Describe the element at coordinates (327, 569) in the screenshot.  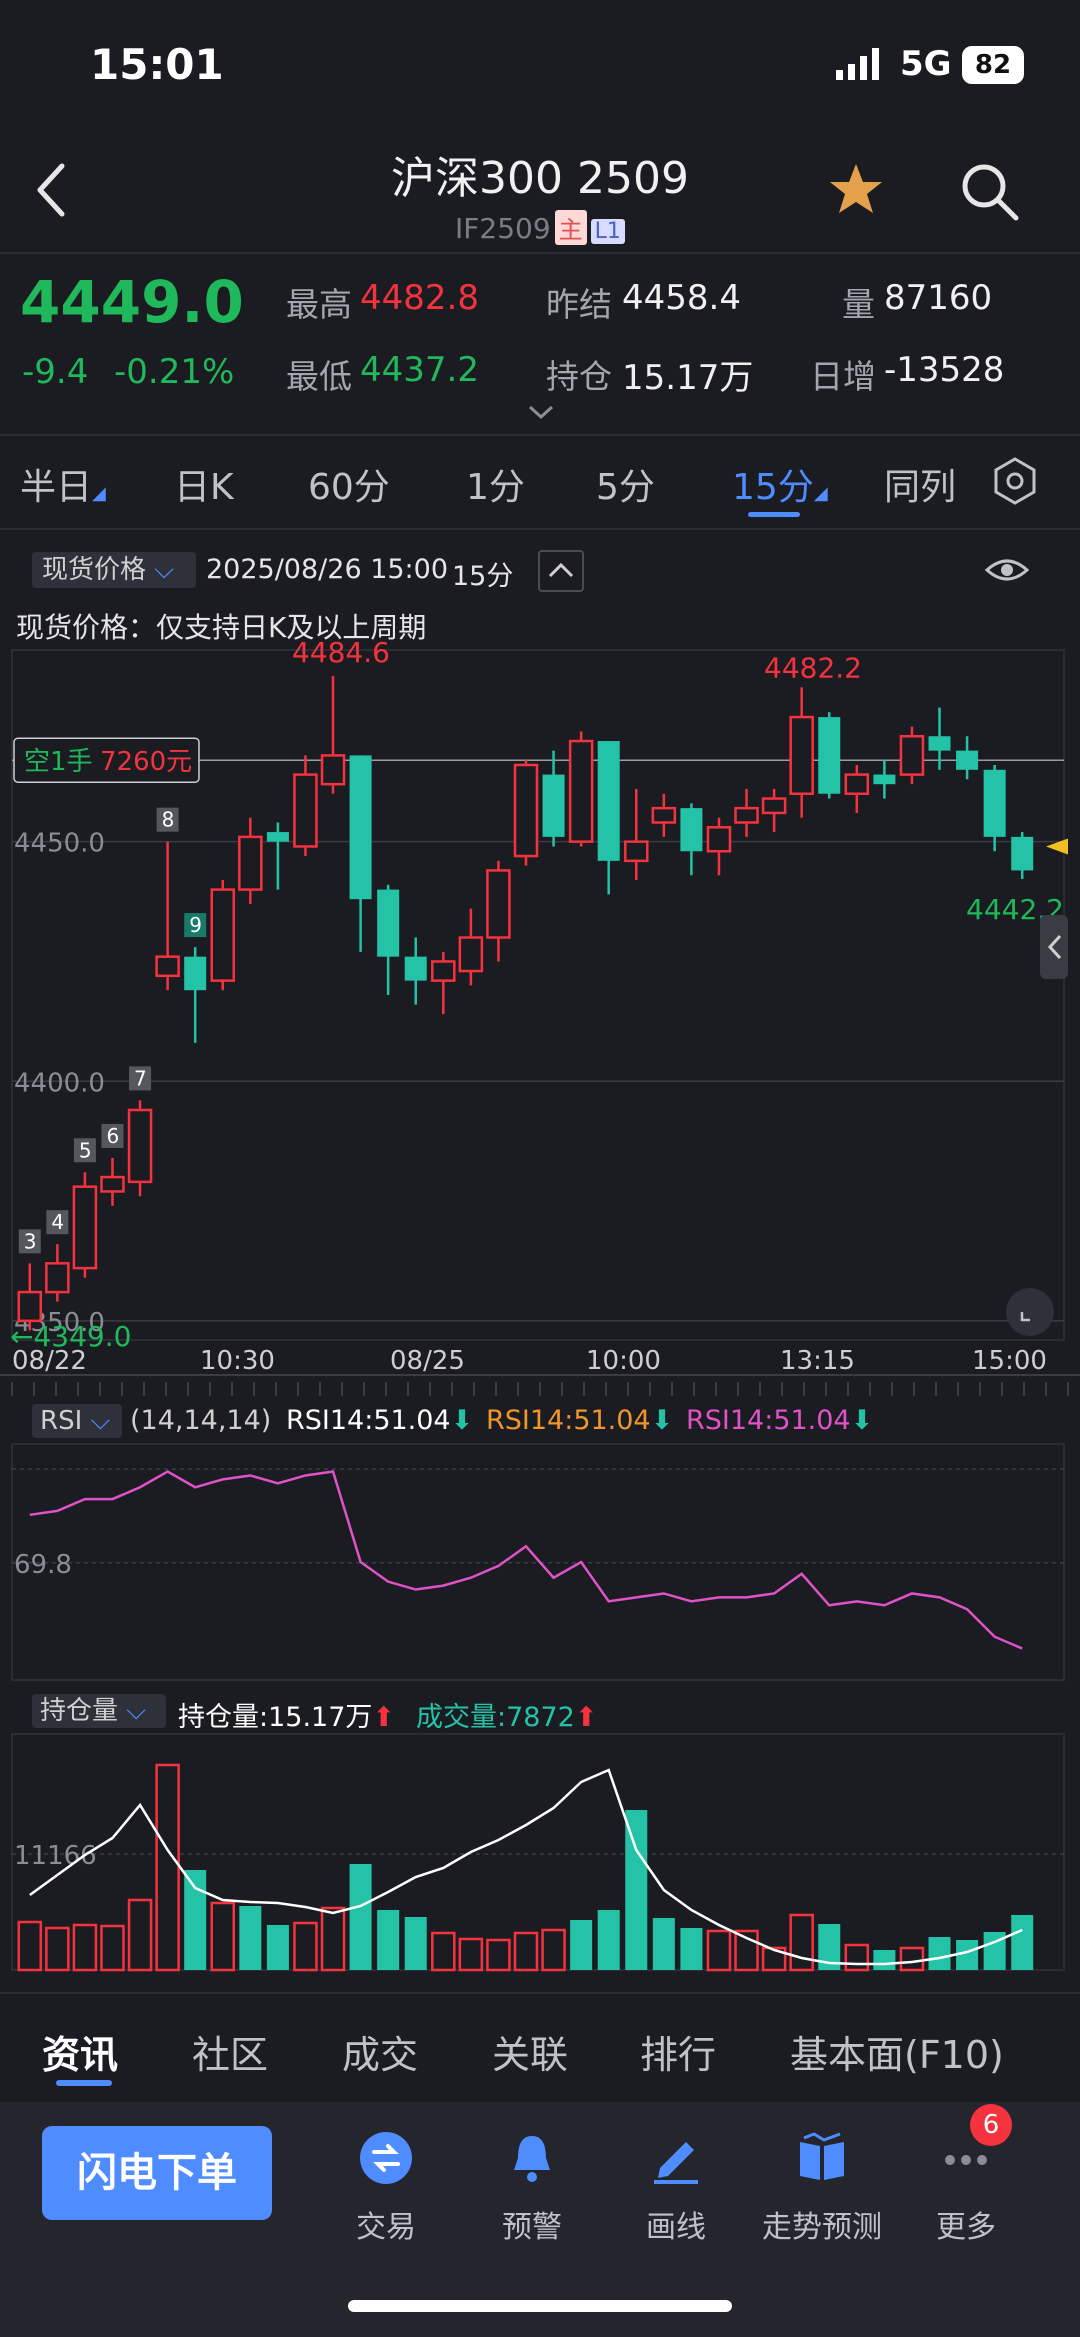
I see `chart-datetime: 2025/08/26 15:00` at that location.